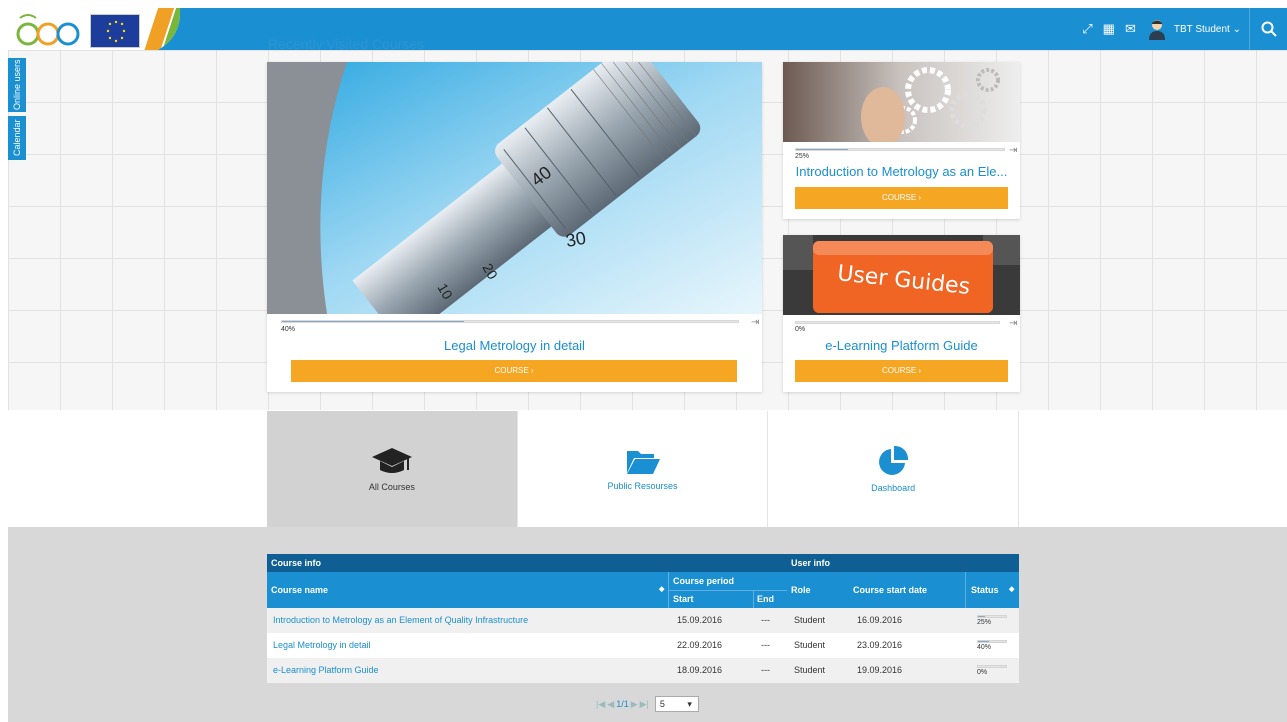 Image resolution: width=1287 pixels, height=722 pixels. Describe the element at coordinates (802, 156) in the screenshot. I see `progress-percent: 25%` at that location.